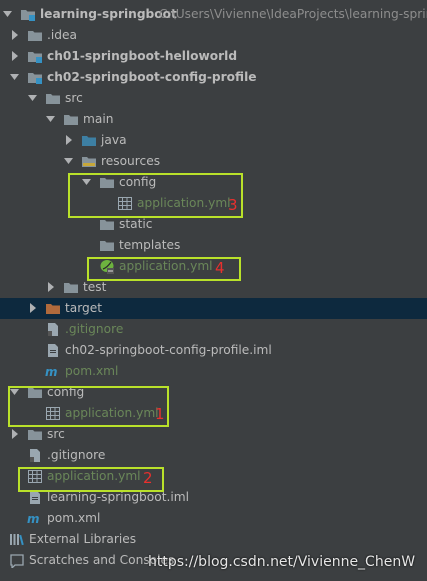 This screenshot has width=427, height=581. Describe the element at coordinates (17, 539) in the screenshot. I see `libraries-icon` at that location.